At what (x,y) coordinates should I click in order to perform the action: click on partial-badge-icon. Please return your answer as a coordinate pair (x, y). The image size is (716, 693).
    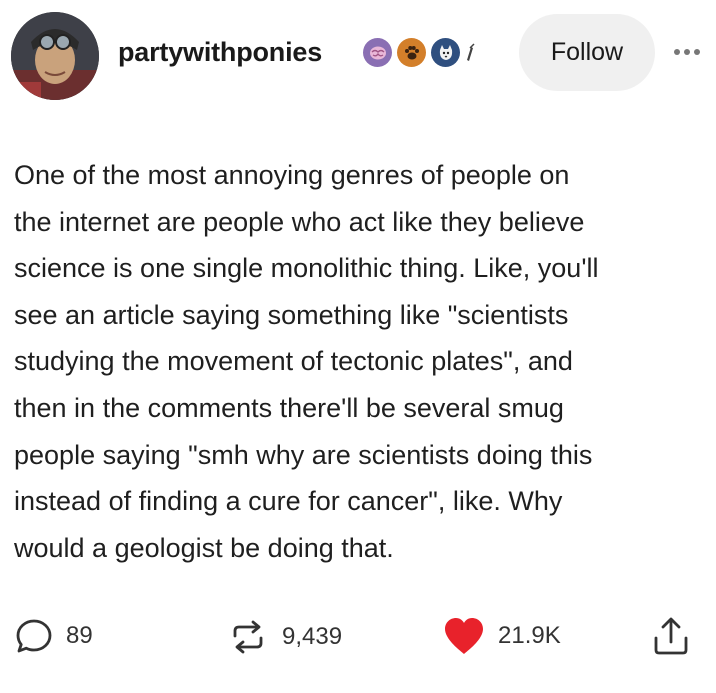
    Looking at the image, I should click on (470, 52).